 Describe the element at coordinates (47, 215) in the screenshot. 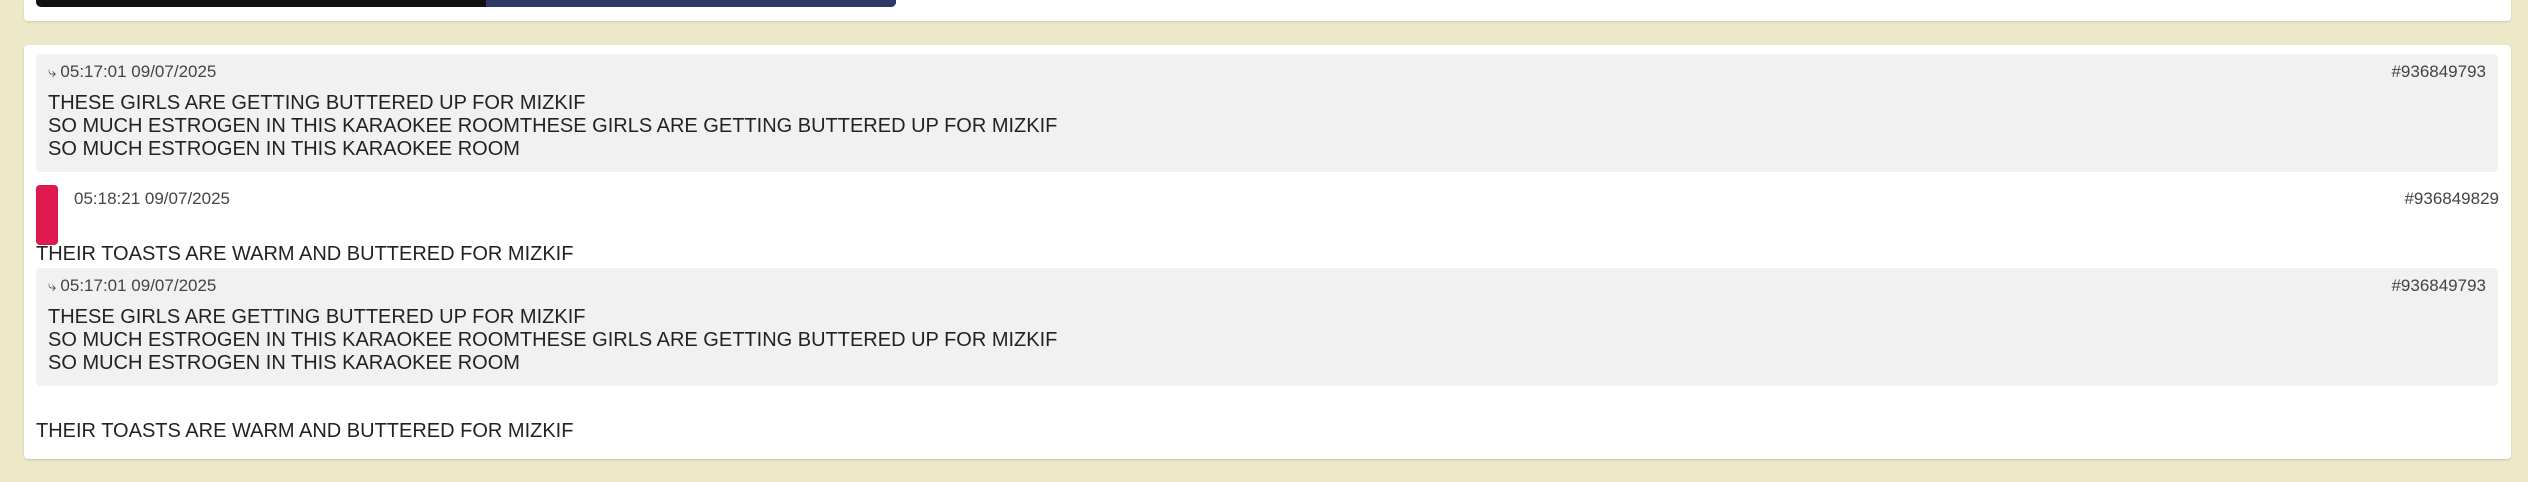

I see `avatar` at that location.